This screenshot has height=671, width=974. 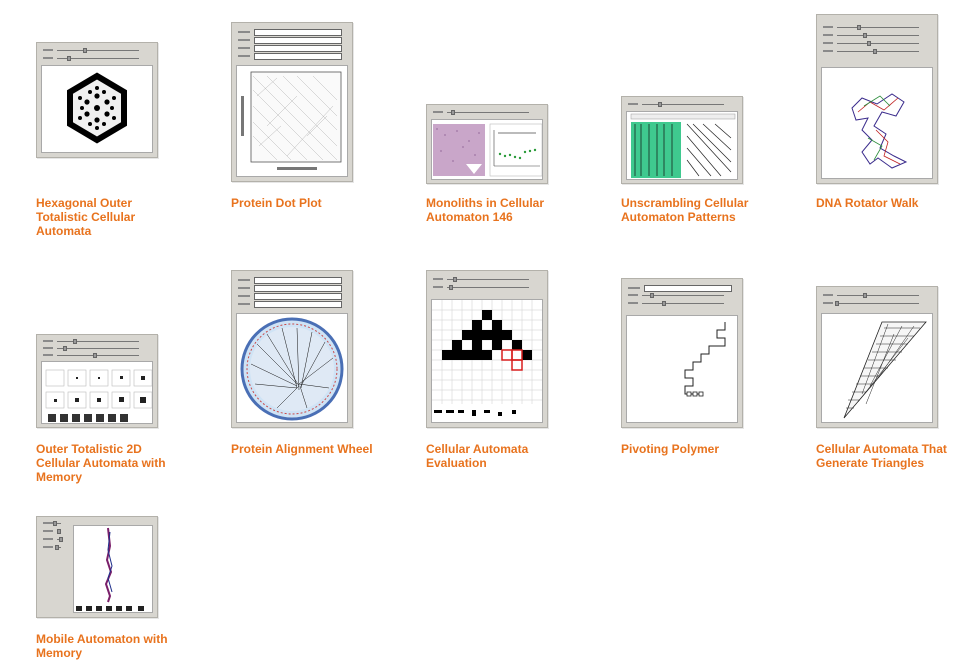 What do you see at coordinates (696, 210) in the screenshot?
I see `gallery-item-title: Unscrambling Cellular Automaton Patterns` at bounding box center [696, 210].